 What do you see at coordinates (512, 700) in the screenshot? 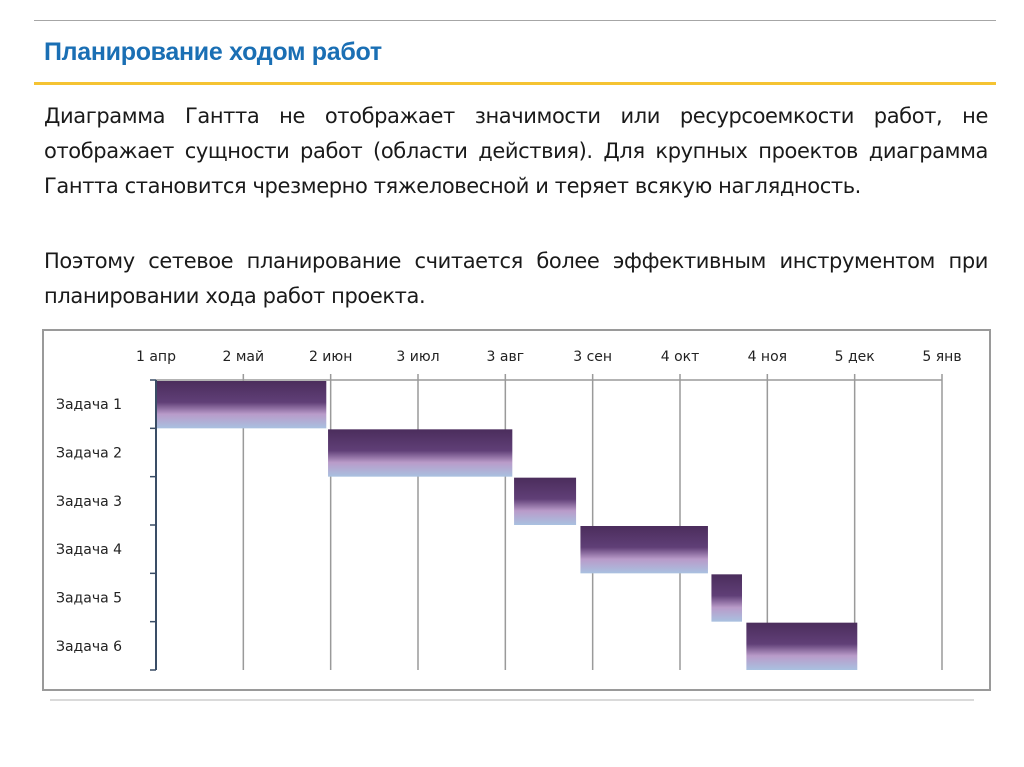
I see `bottom-divider` at bounding box center [512, 700].